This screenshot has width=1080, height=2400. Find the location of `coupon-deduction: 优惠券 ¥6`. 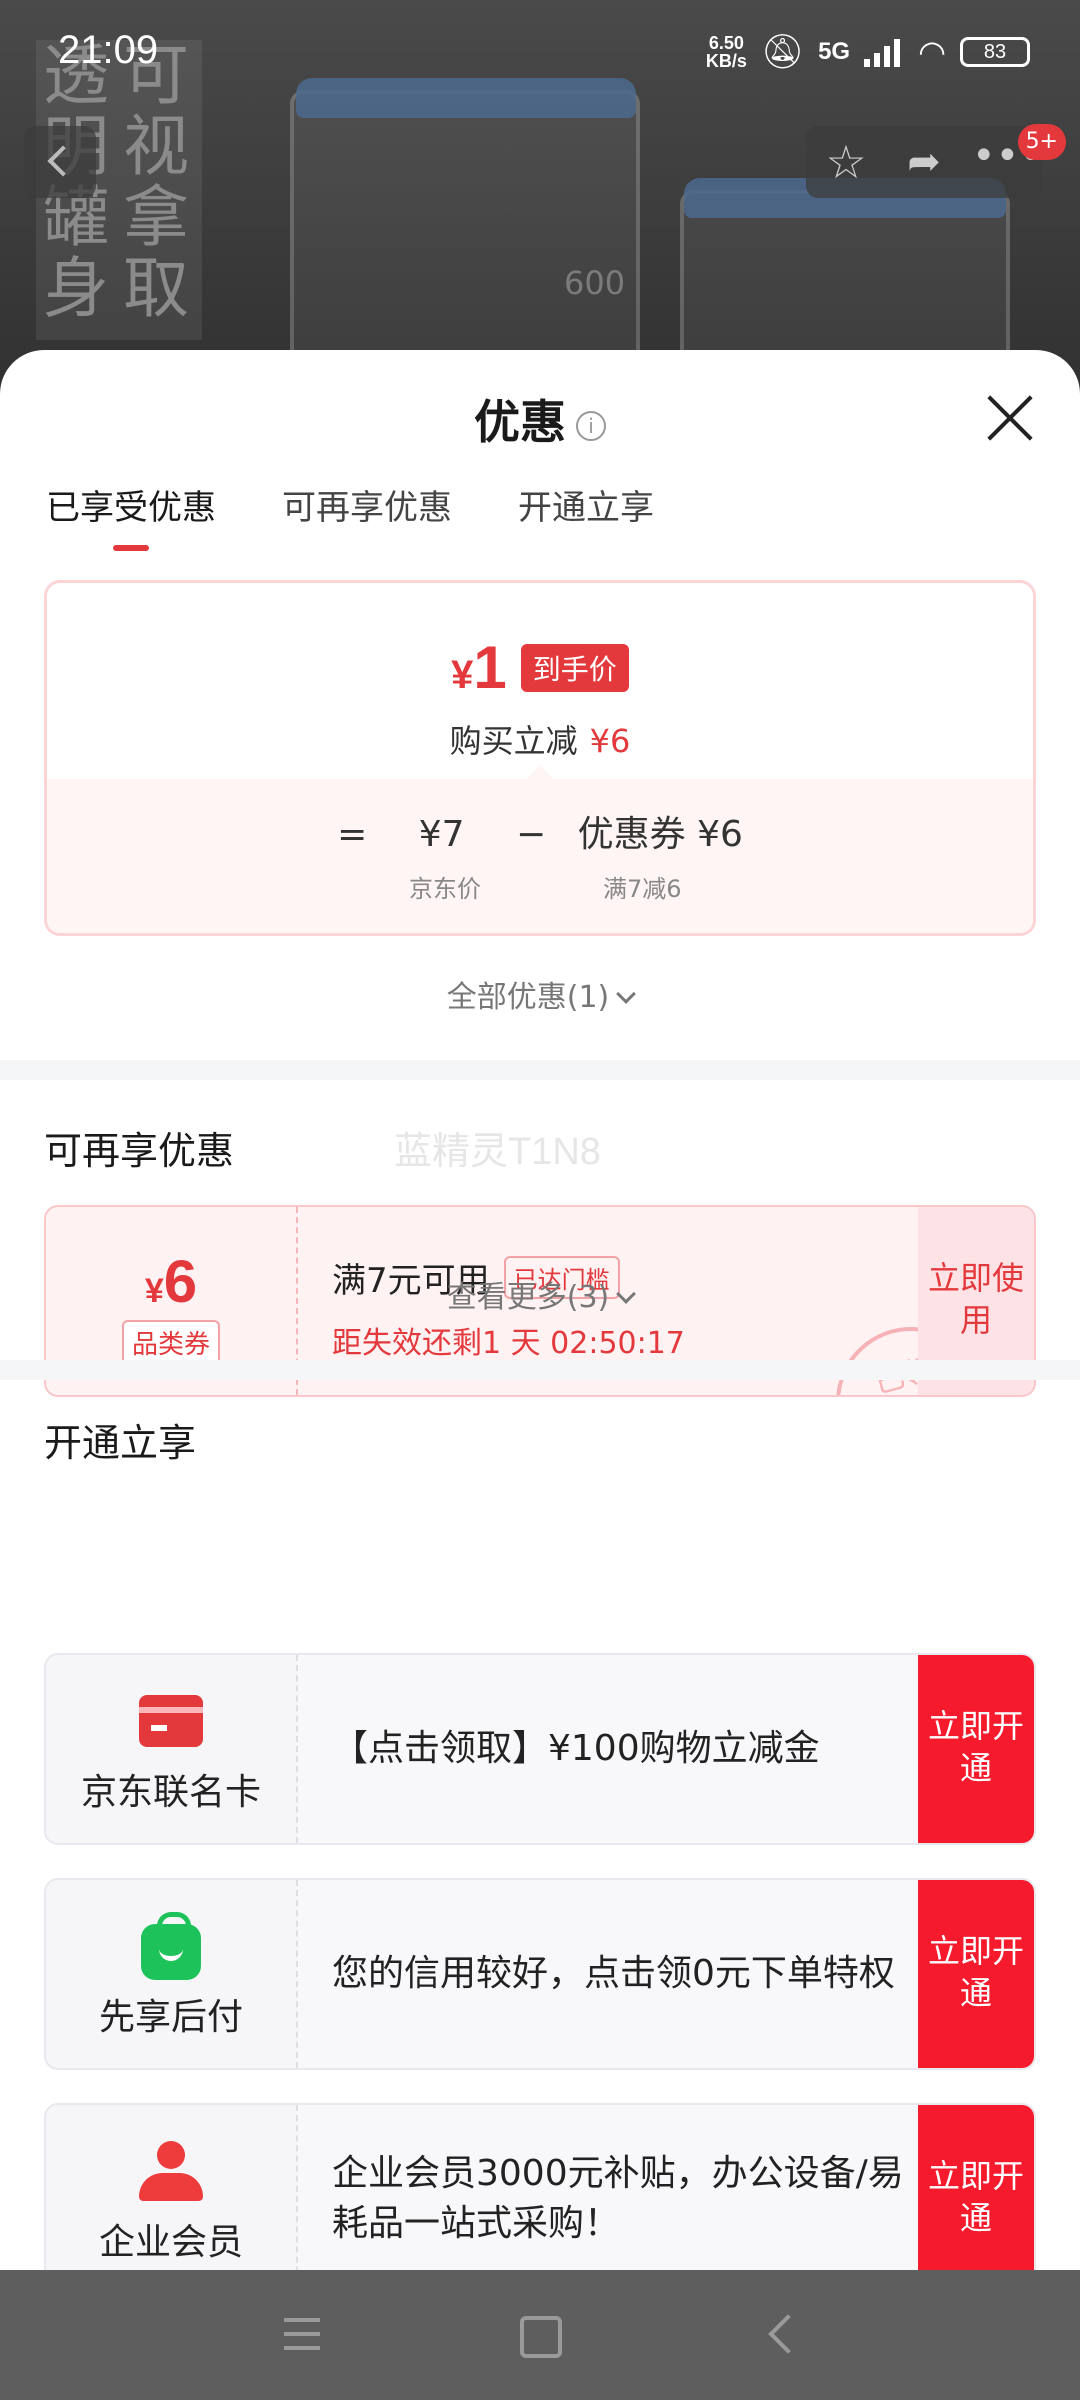

coupon-deduction: 优惠券 ¥6 is located at coordinates (660, 834).